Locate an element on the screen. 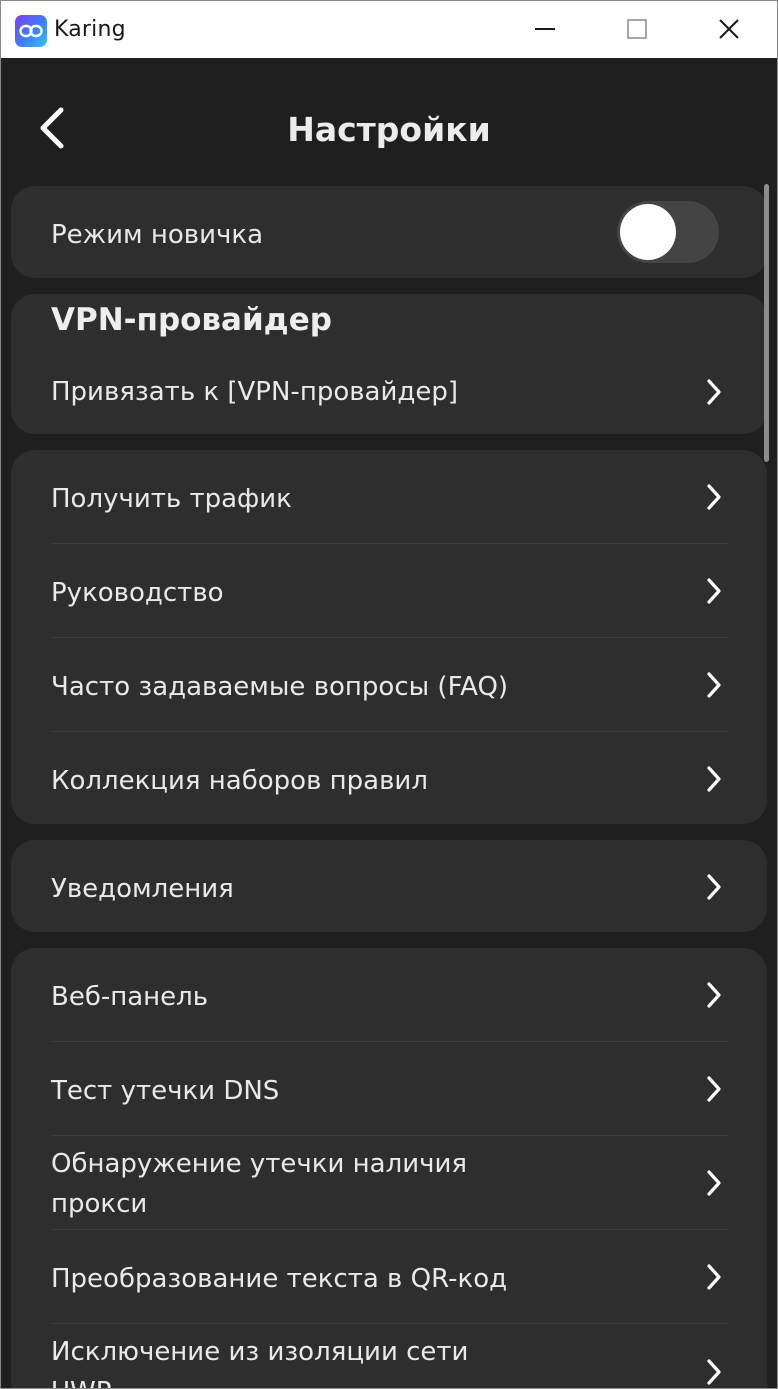  minimize-button is located at coordinates (546, 29).